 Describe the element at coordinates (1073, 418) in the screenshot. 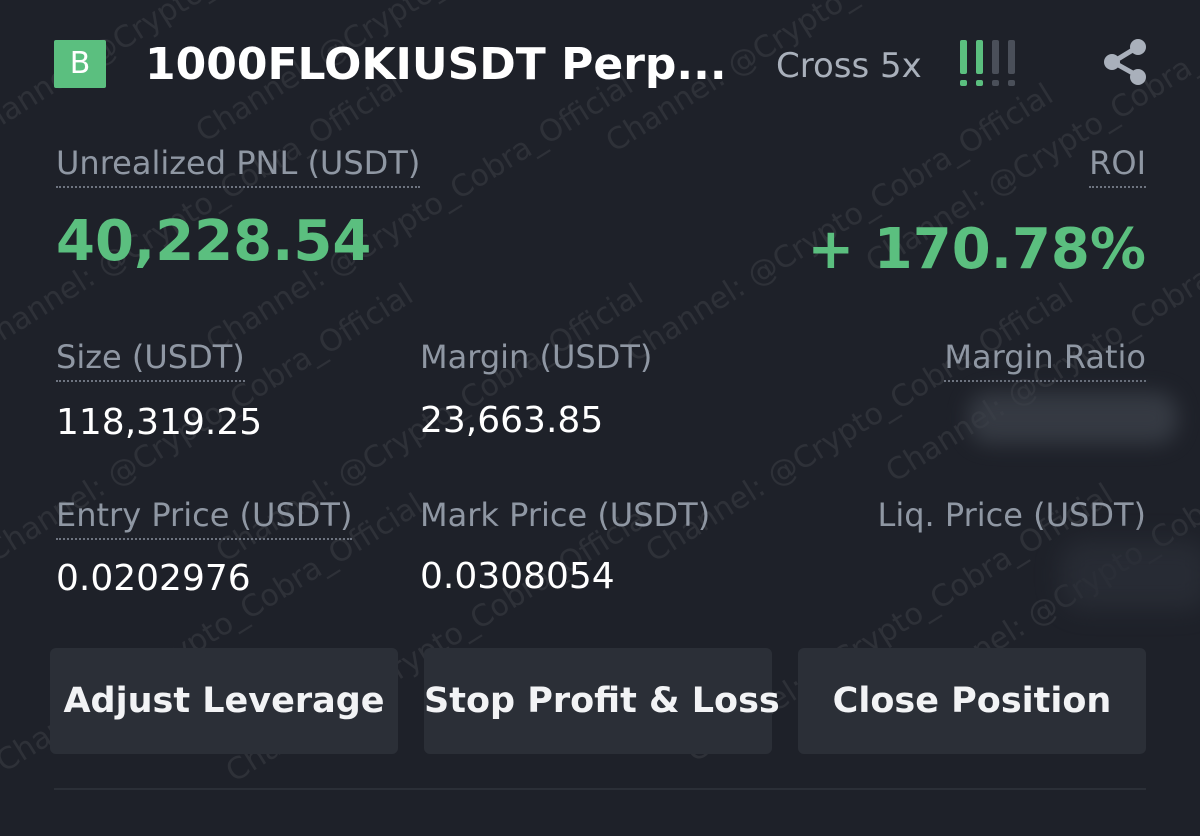

I see `margin-ratio-value-obscured` at that location.